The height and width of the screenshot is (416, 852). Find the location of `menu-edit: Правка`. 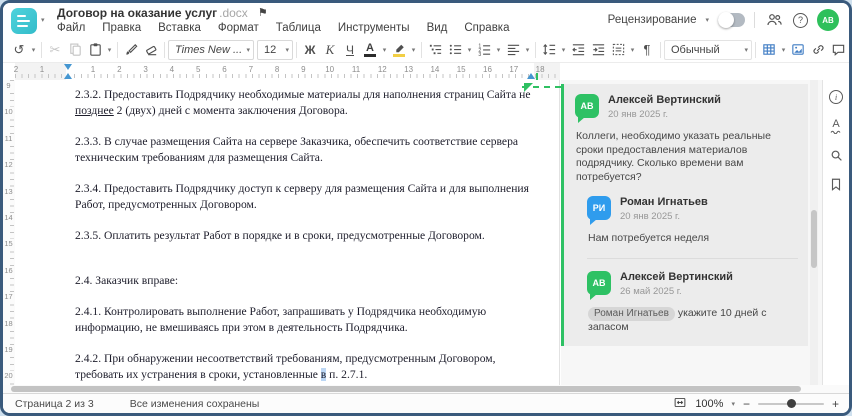

menu-edit: Правка is located at coordinates (121, 28).